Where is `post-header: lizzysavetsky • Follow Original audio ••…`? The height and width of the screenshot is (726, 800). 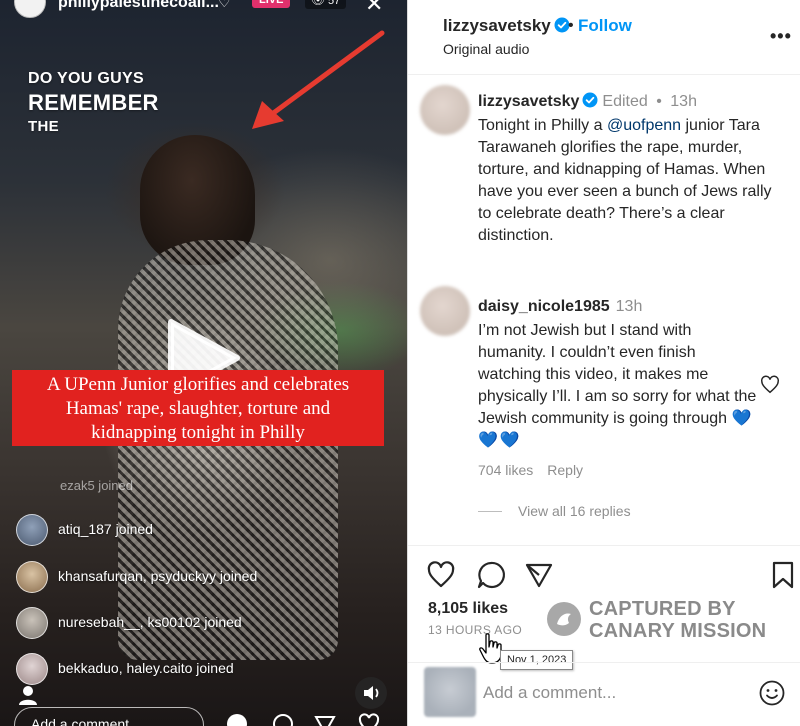
post-header: lizzysavetsky • Follow Original audio ••… is located at coordinates (604, 37).